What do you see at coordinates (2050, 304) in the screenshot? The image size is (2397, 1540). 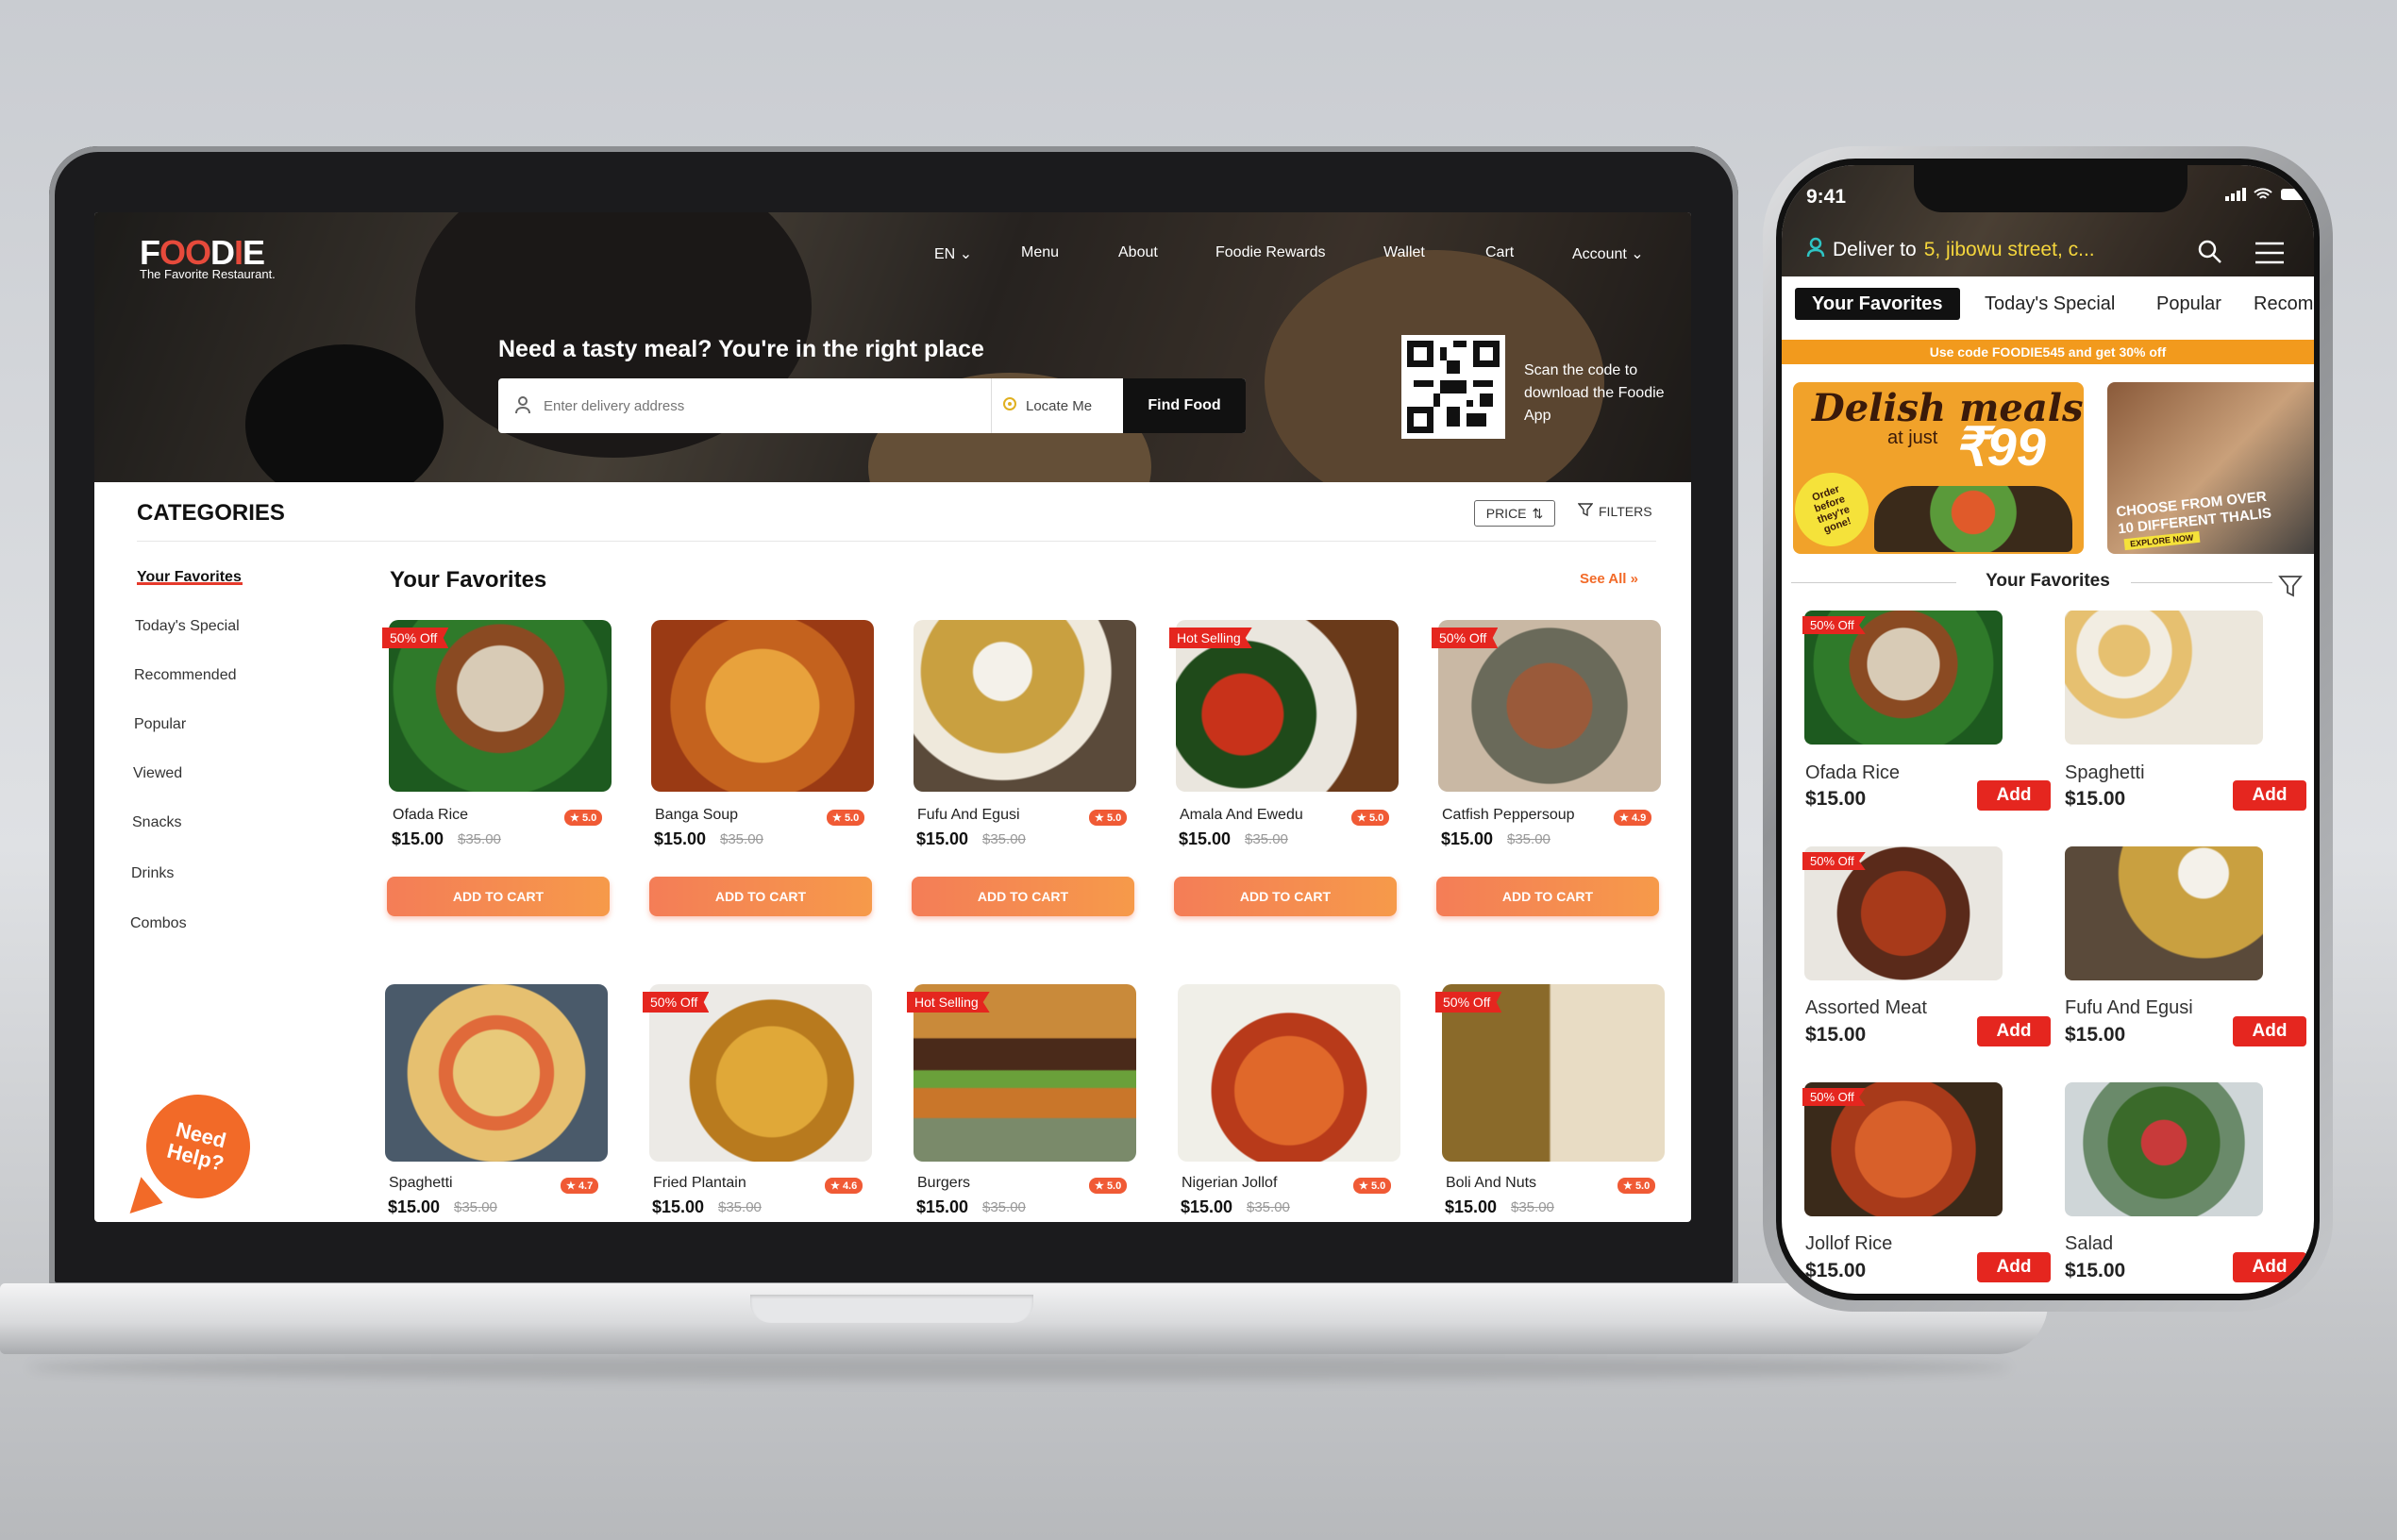 I see `tab-todays-special: Today's Special` at bounding box center [2050, 304].